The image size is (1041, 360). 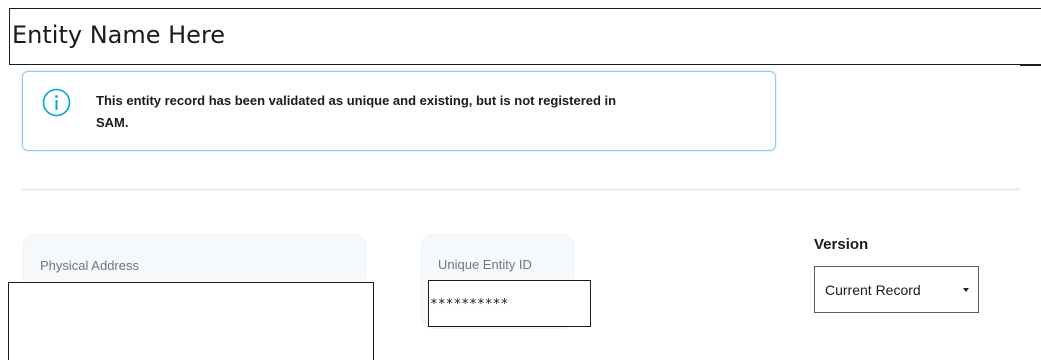 I want to click on section-divider, so click(x=521, y=189).